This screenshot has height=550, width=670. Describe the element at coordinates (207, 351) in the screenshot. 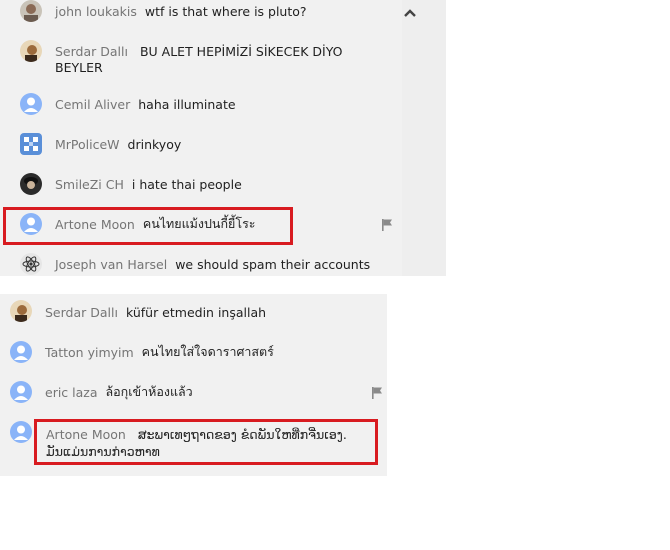

I see `message-text: คนไทยใส่ใจดาราศาสตร์` at that location.